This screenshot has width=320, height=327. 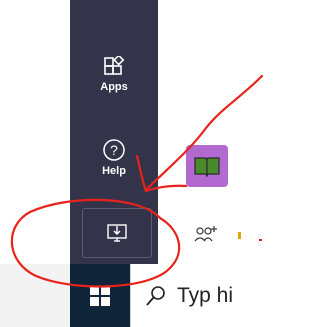 What do you see at coordinates (205, 296) in the screenshot?
I see `search-input: Typ hi` at bounding box center [205, 296].